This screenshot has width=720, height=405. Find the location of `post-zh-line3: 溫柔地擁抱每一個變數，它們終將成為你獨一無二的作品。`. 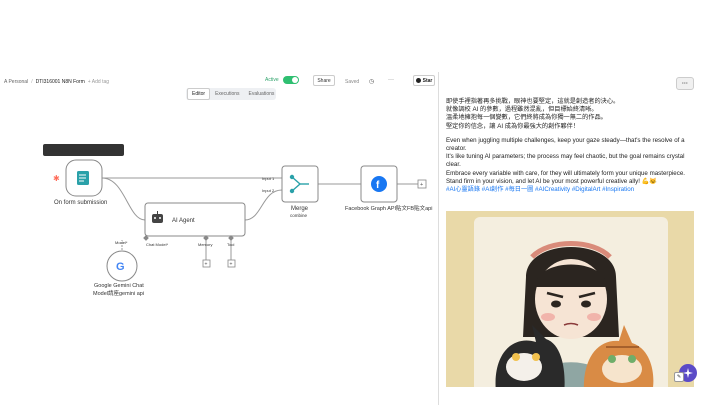

post-zh-line3: 溫柔地擁抱每一個變數，它們終將成為你獨一無二的作品。 is located at coordinates (526, 118).